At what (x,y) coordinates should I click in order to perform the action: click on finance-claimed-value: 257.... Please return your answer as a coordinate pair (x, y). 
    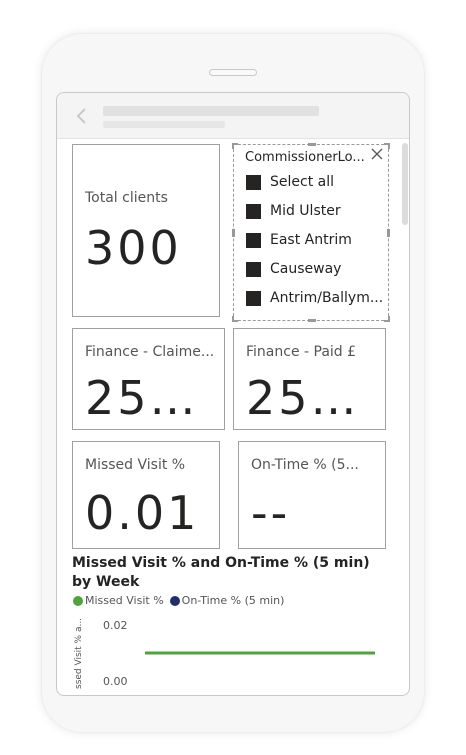
    Looking at the image, I should click on (153, 398).